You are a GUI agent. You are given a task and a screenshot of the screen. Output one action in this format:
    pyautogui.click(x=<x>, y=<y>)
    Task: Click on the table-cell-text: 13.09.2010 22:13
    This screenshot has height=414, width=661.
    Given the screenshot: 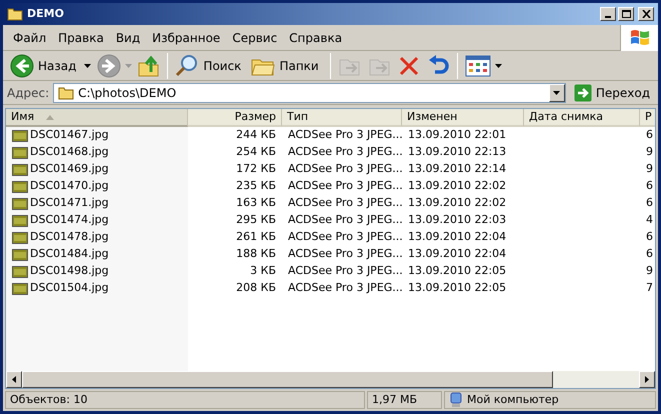 What is the action you would take?
    pyautogui.click(x=457, y=152)
    